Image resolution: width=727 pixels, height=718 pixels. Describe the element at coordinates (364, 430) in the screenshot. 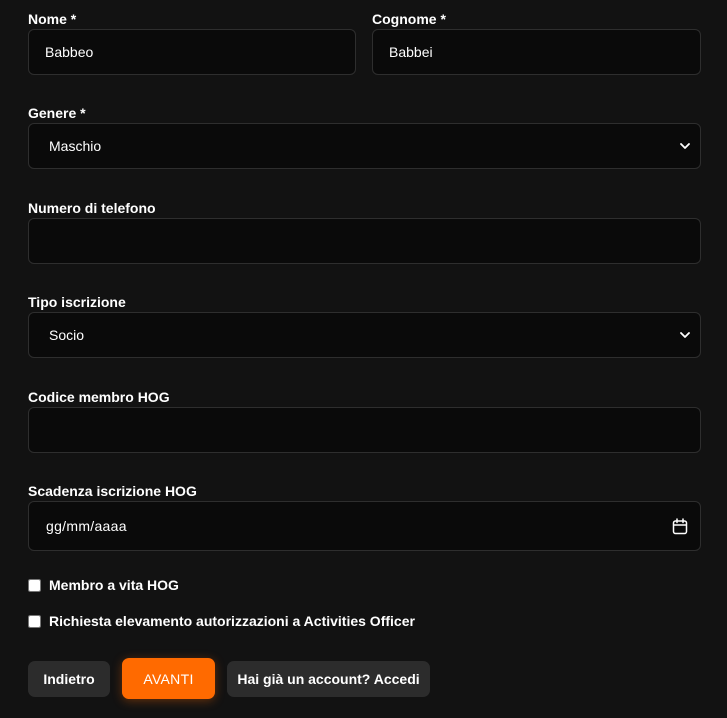

I see `codice-hog-input` at that location.